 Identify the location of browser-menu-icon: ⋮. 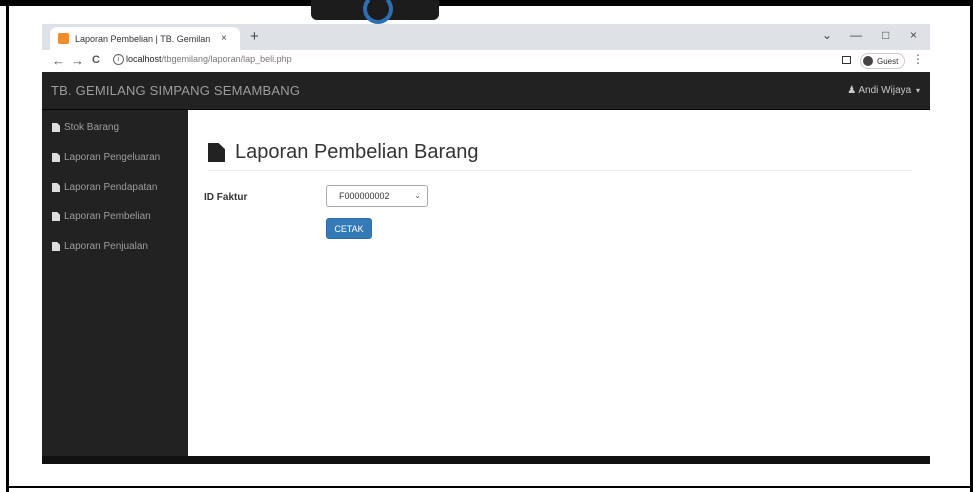
(918, 59).